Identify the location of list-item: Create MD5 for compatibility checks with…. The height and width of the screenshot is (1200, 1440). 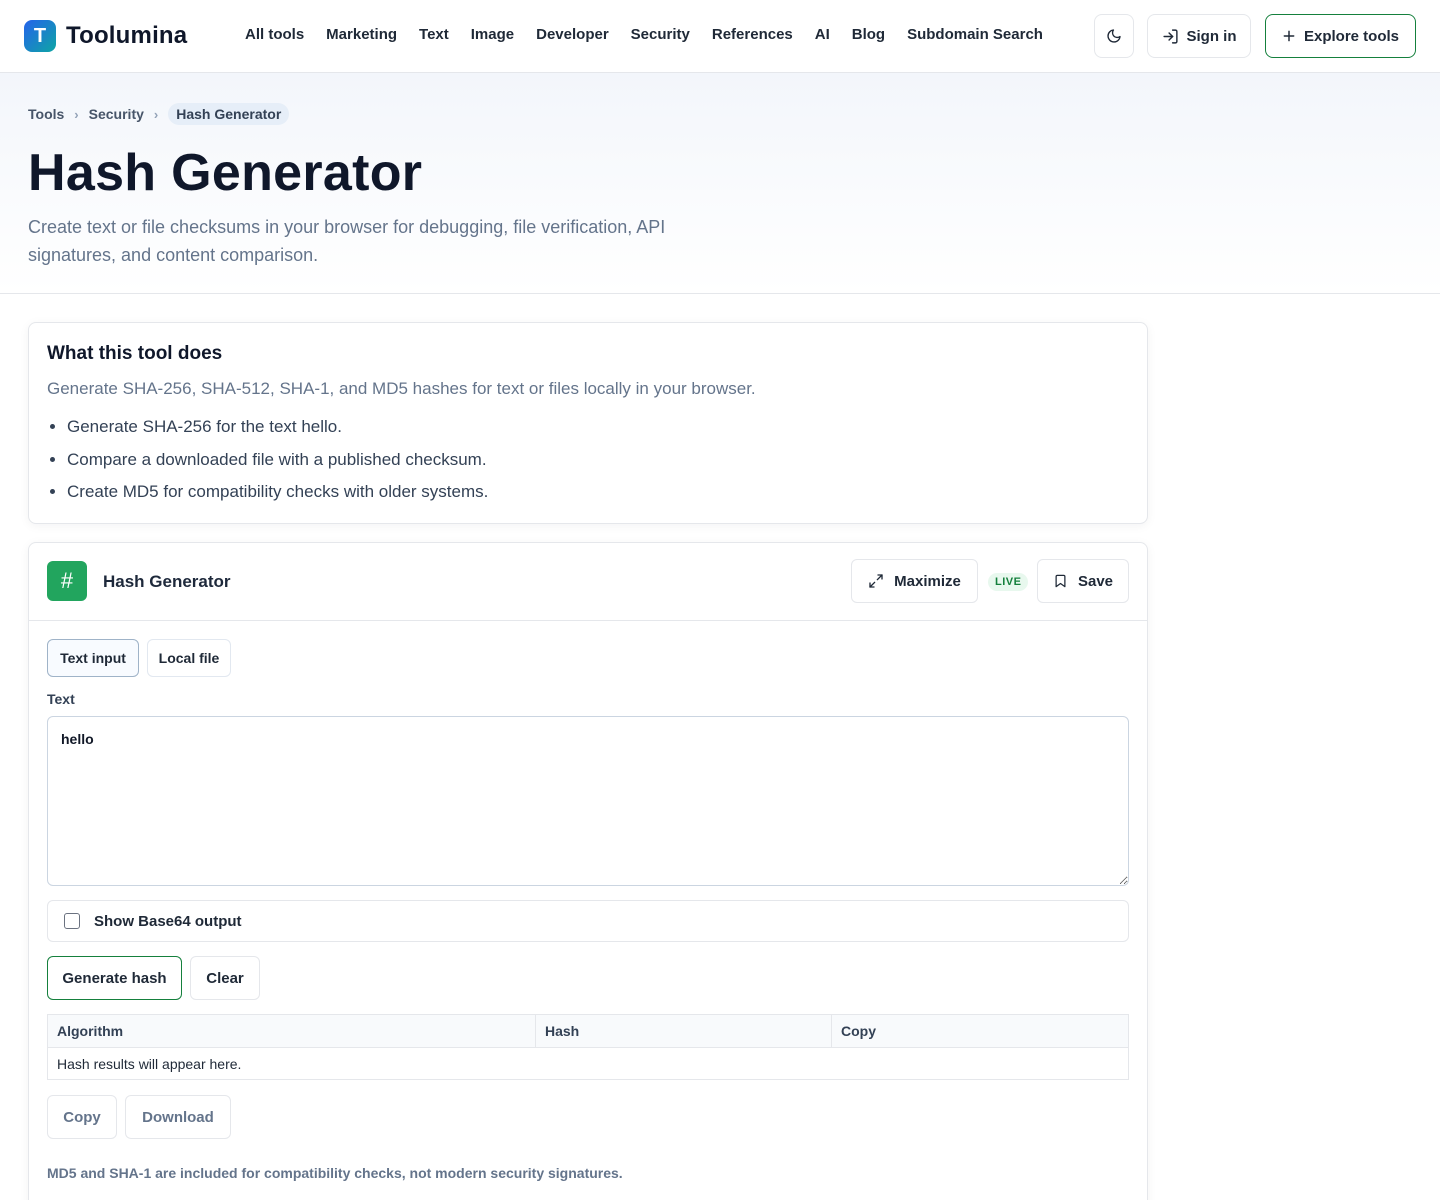
(277, 497).